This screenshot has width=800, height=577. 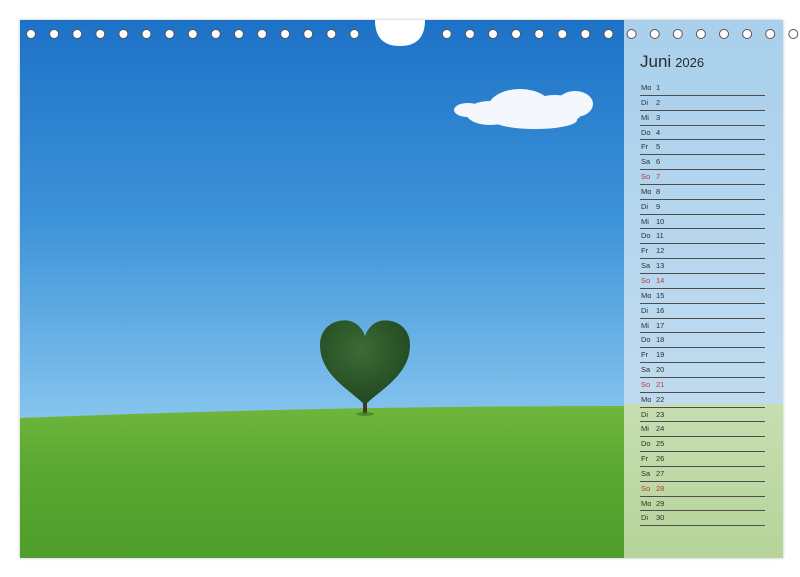 I want to click on day-number: 30, so click(x=660, y=518).